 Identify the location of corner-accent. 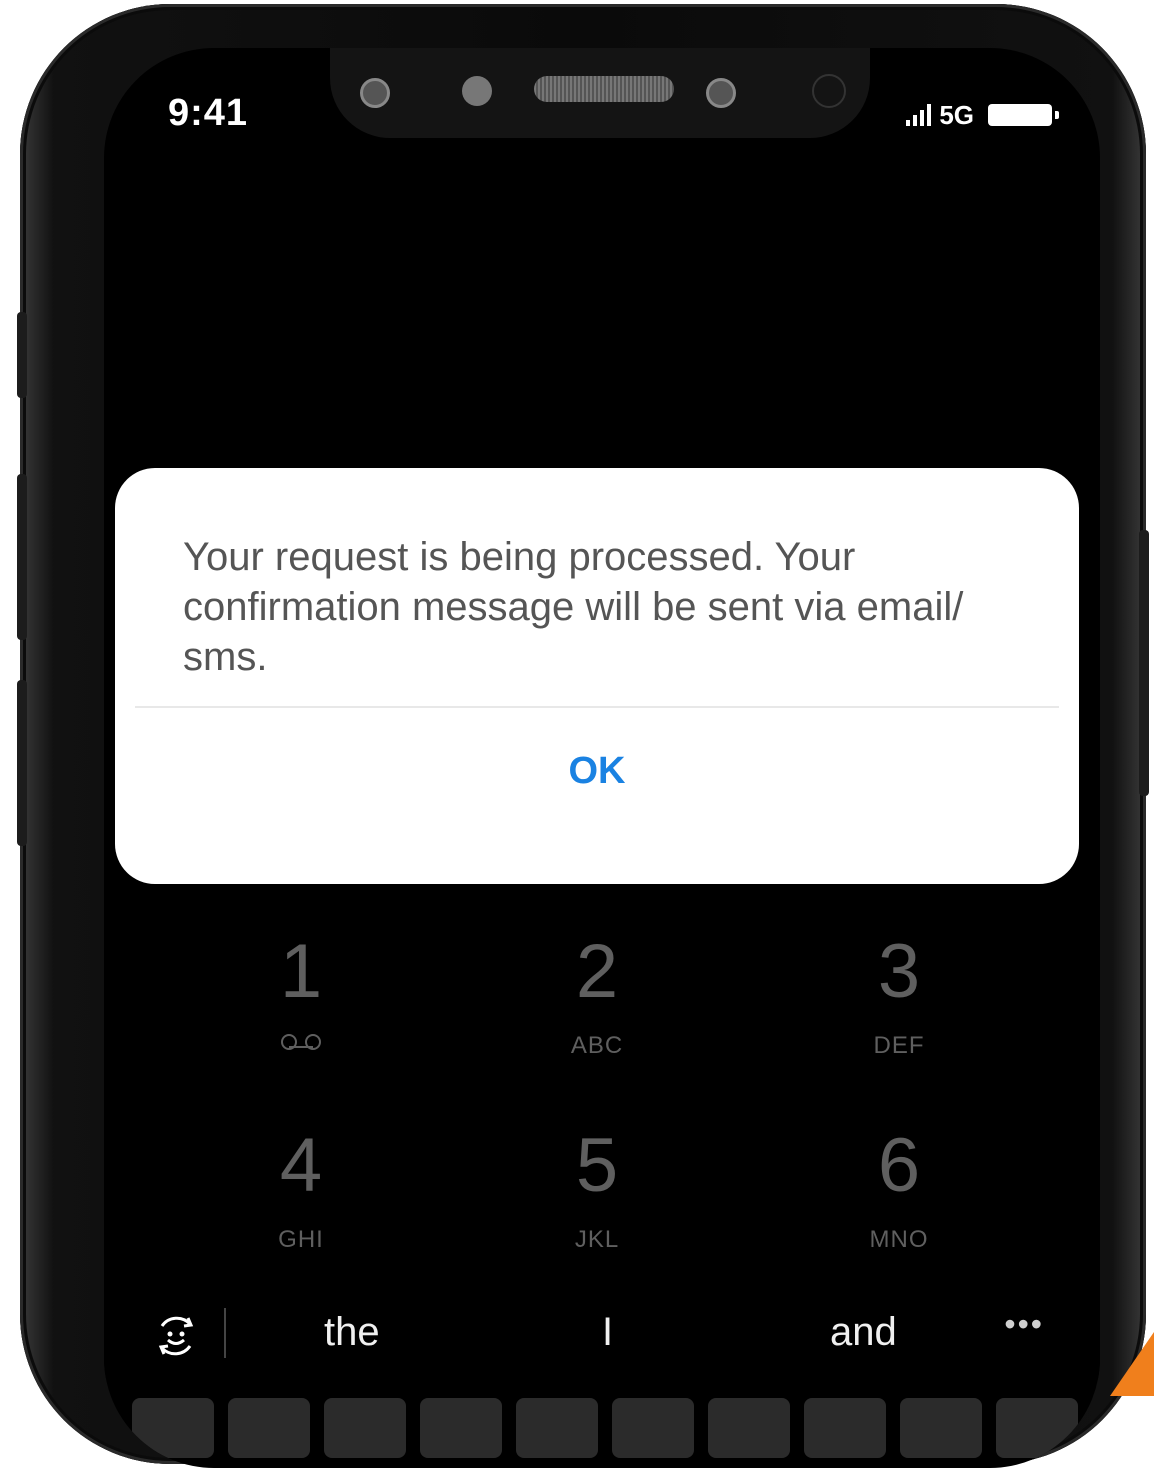
(1132, 1364).